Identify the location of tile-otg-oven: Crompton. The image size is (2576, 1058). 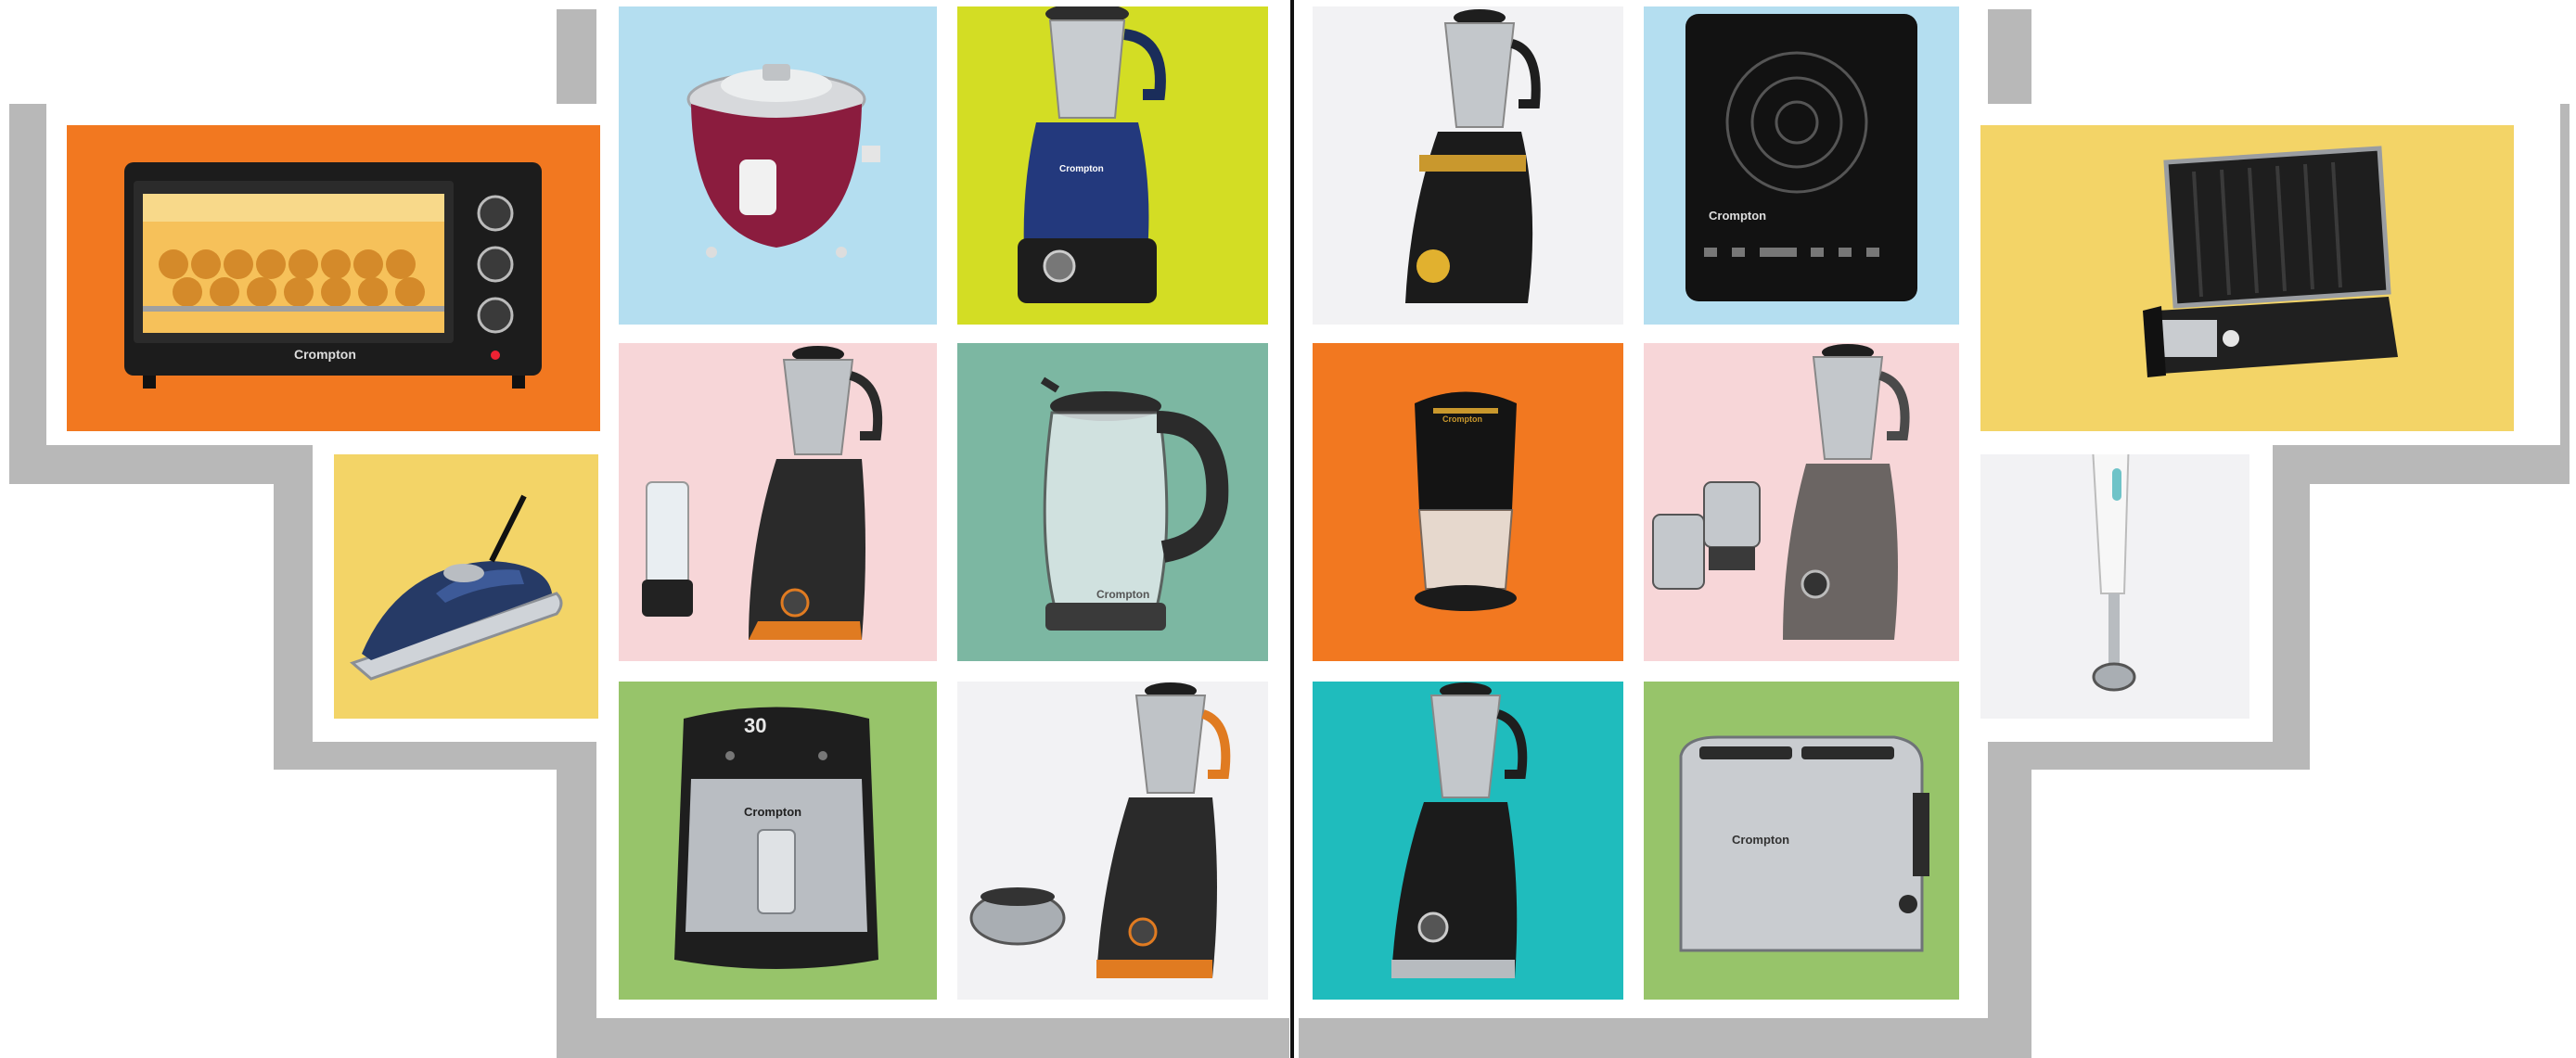
(333, 278).